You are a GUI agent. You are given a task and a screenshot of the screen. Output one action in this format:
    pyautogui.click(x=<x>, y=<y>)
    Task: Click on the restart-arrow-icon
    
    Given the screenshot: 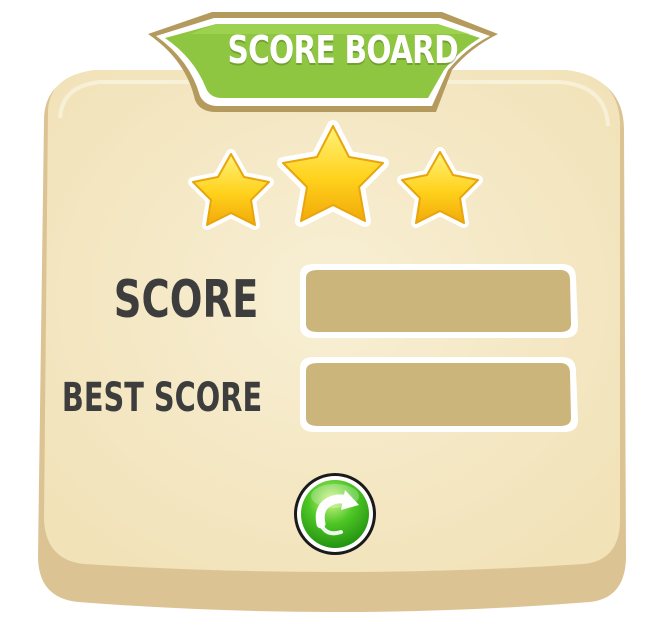 What is the action you would take?
    pyautogui.click(x=335, y=514)
    